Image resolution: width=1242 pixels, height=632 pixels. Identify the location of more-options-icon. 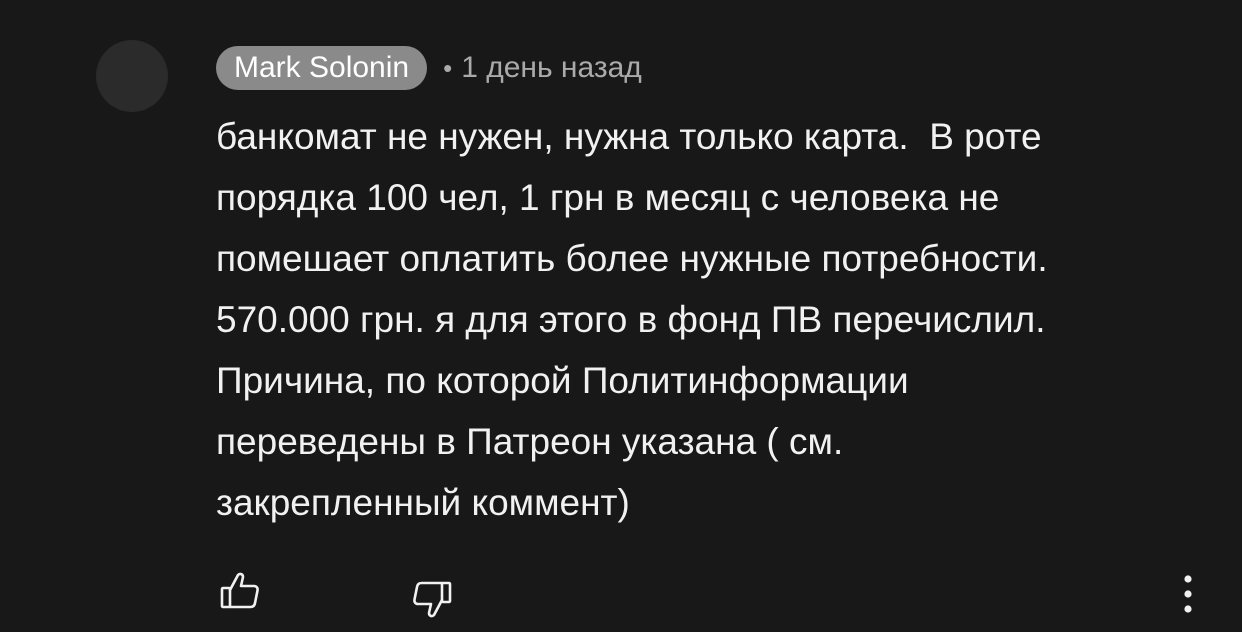
(1188, 594).